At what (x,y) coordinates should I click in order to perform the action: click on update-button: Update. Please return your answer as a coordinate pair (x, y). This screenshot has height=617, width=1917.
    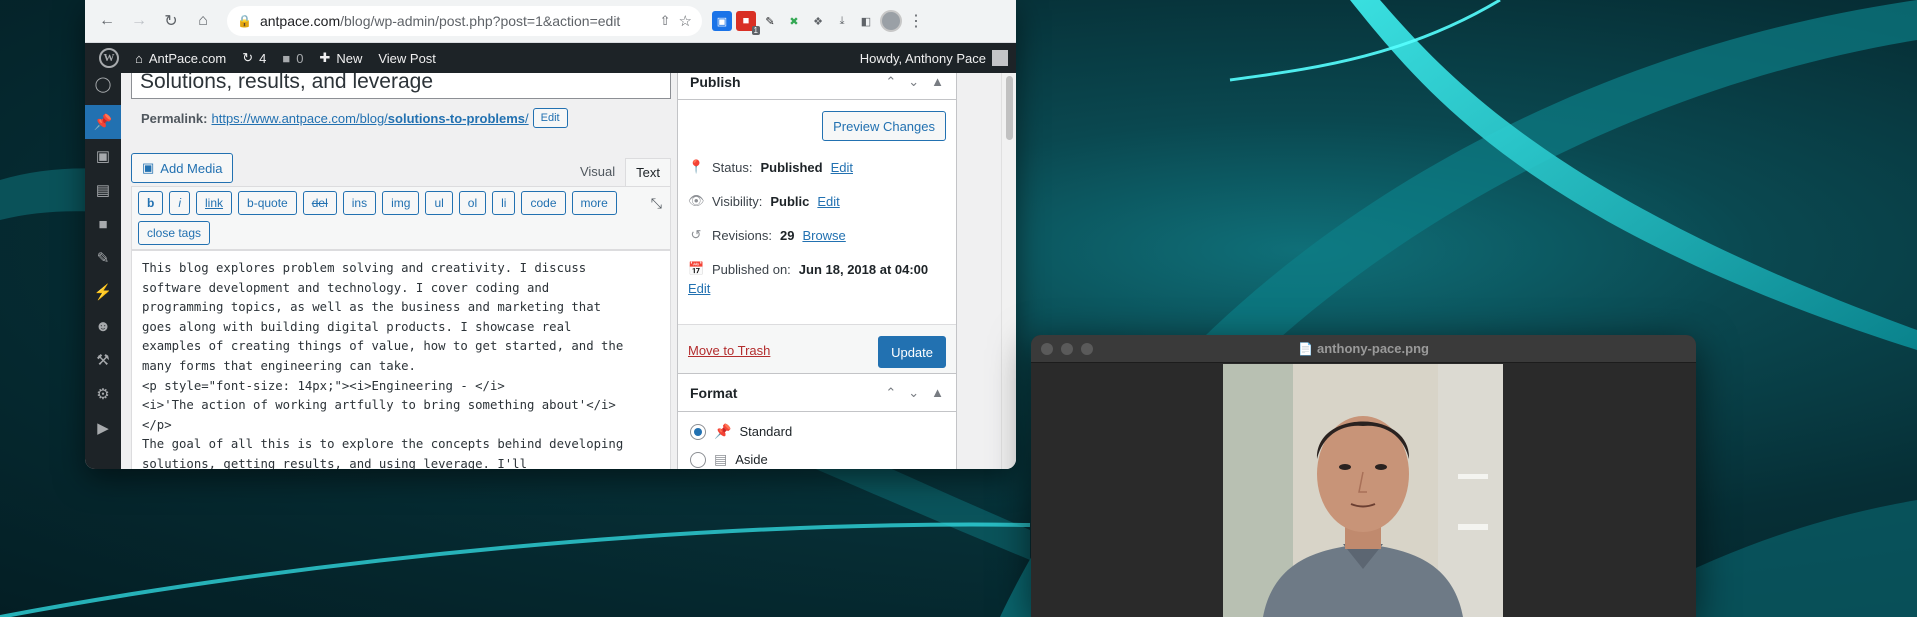
    Looking at the image, I should click on (912, 352).